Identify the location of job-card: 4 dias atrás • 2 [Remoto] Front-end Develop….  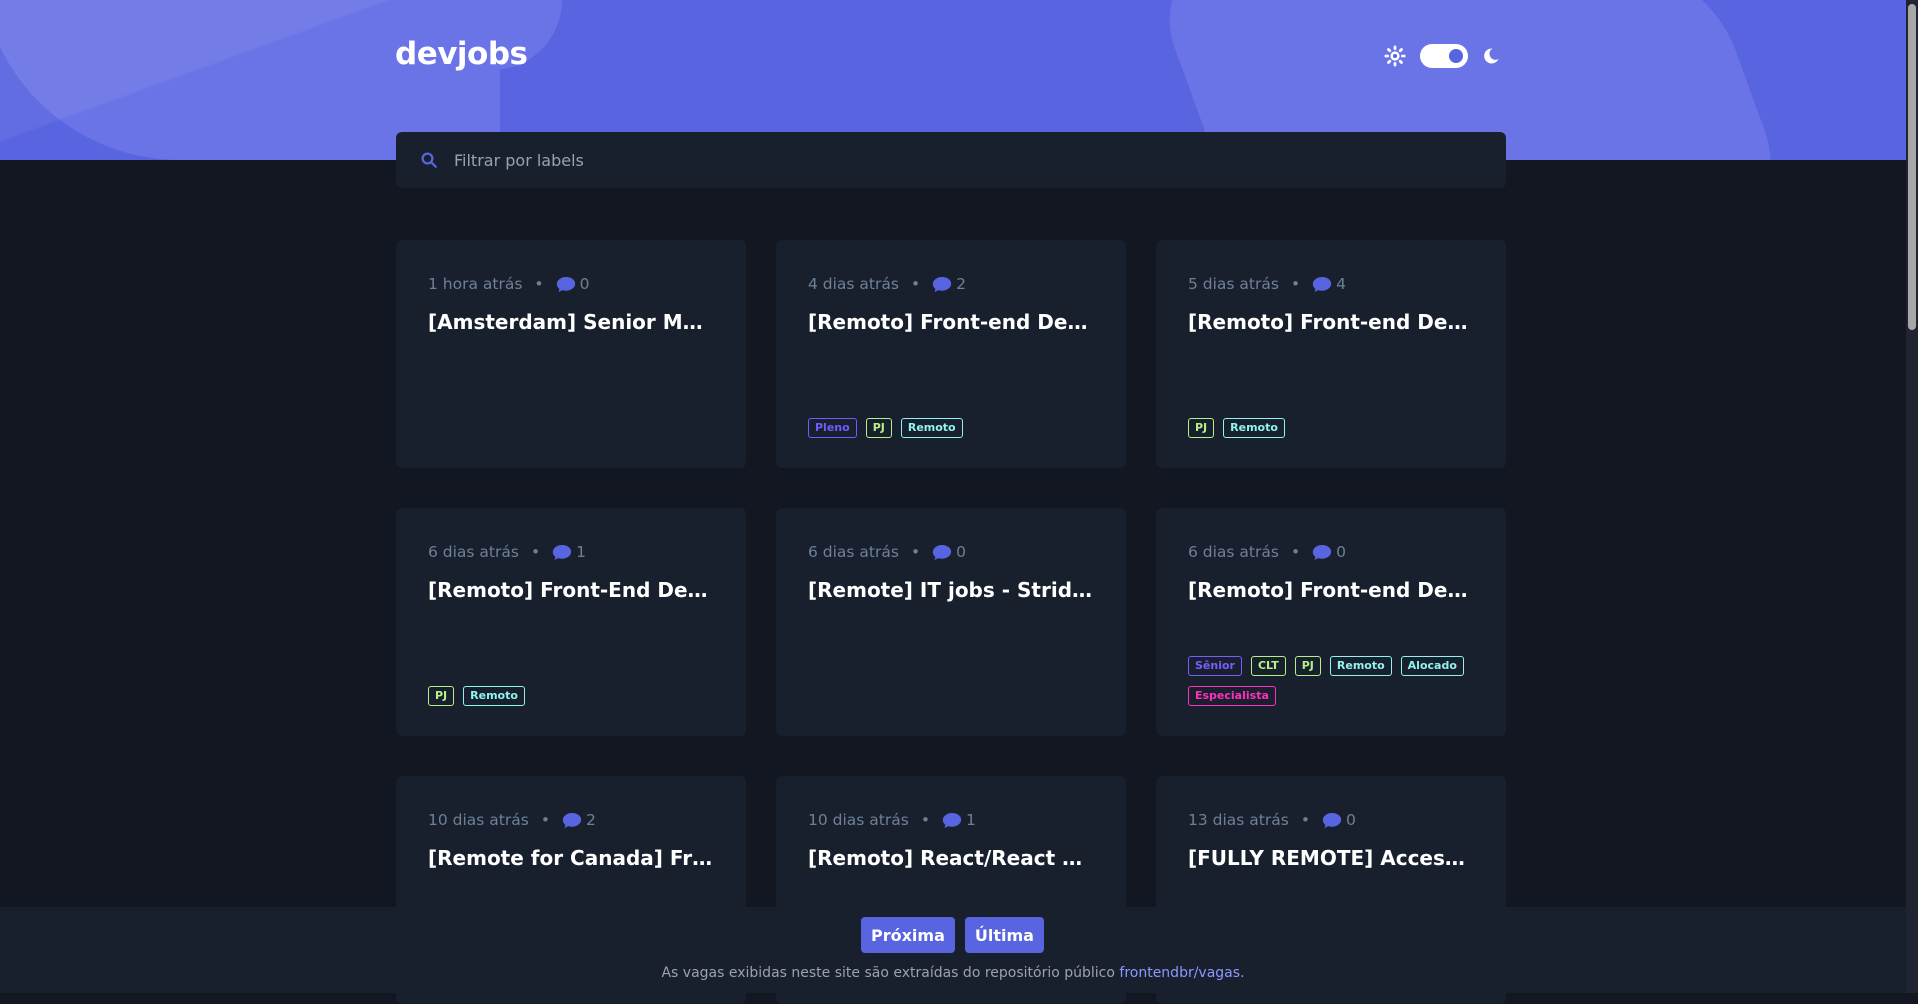
(951, 354).